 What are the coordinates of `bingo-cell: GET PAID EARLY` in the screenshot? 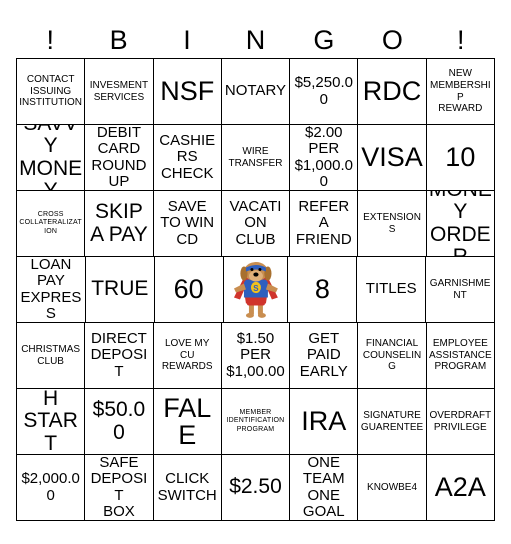 It's located at (324, 356).